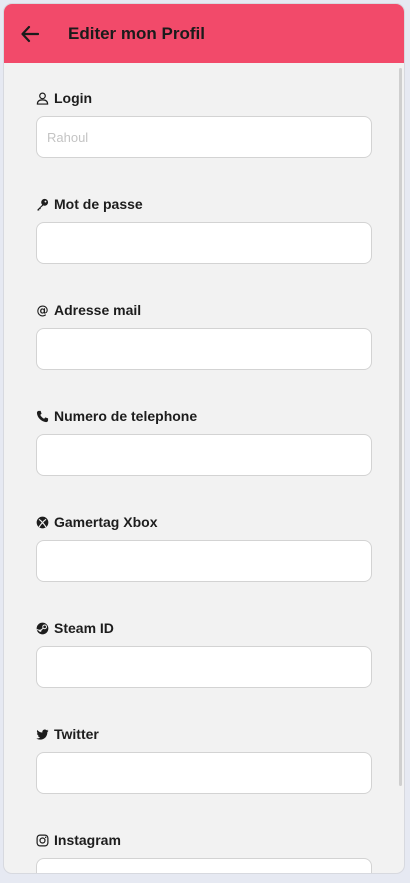 This screenshot has width=410, height=883. What do you see at coordinates (204, 667) in the screenshot?
I see `steam-id-input` at bounding box center [204, 667].